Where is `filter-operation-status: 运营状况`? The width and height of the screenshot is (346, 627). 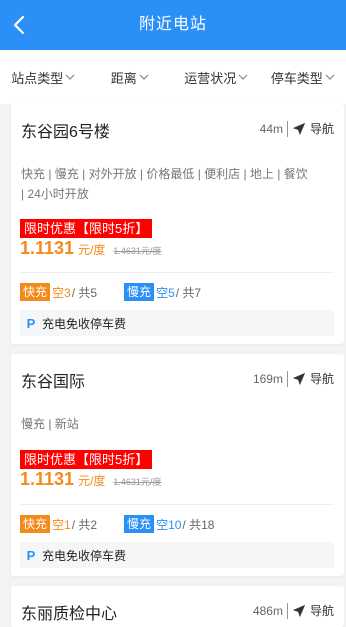
filter-operation-status: 运营状况 is located at coordinates (216, 77).